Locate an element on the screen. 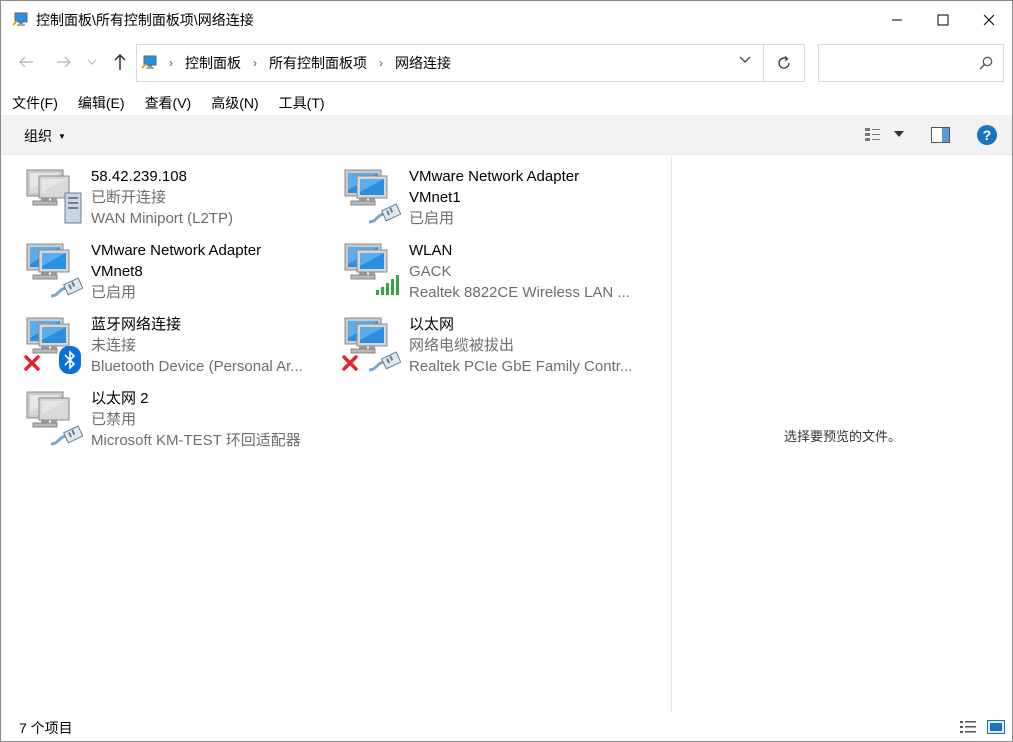 This screenshot has height=742, width=1013. address-dropdown-icon is located at coordinates (745, 60).